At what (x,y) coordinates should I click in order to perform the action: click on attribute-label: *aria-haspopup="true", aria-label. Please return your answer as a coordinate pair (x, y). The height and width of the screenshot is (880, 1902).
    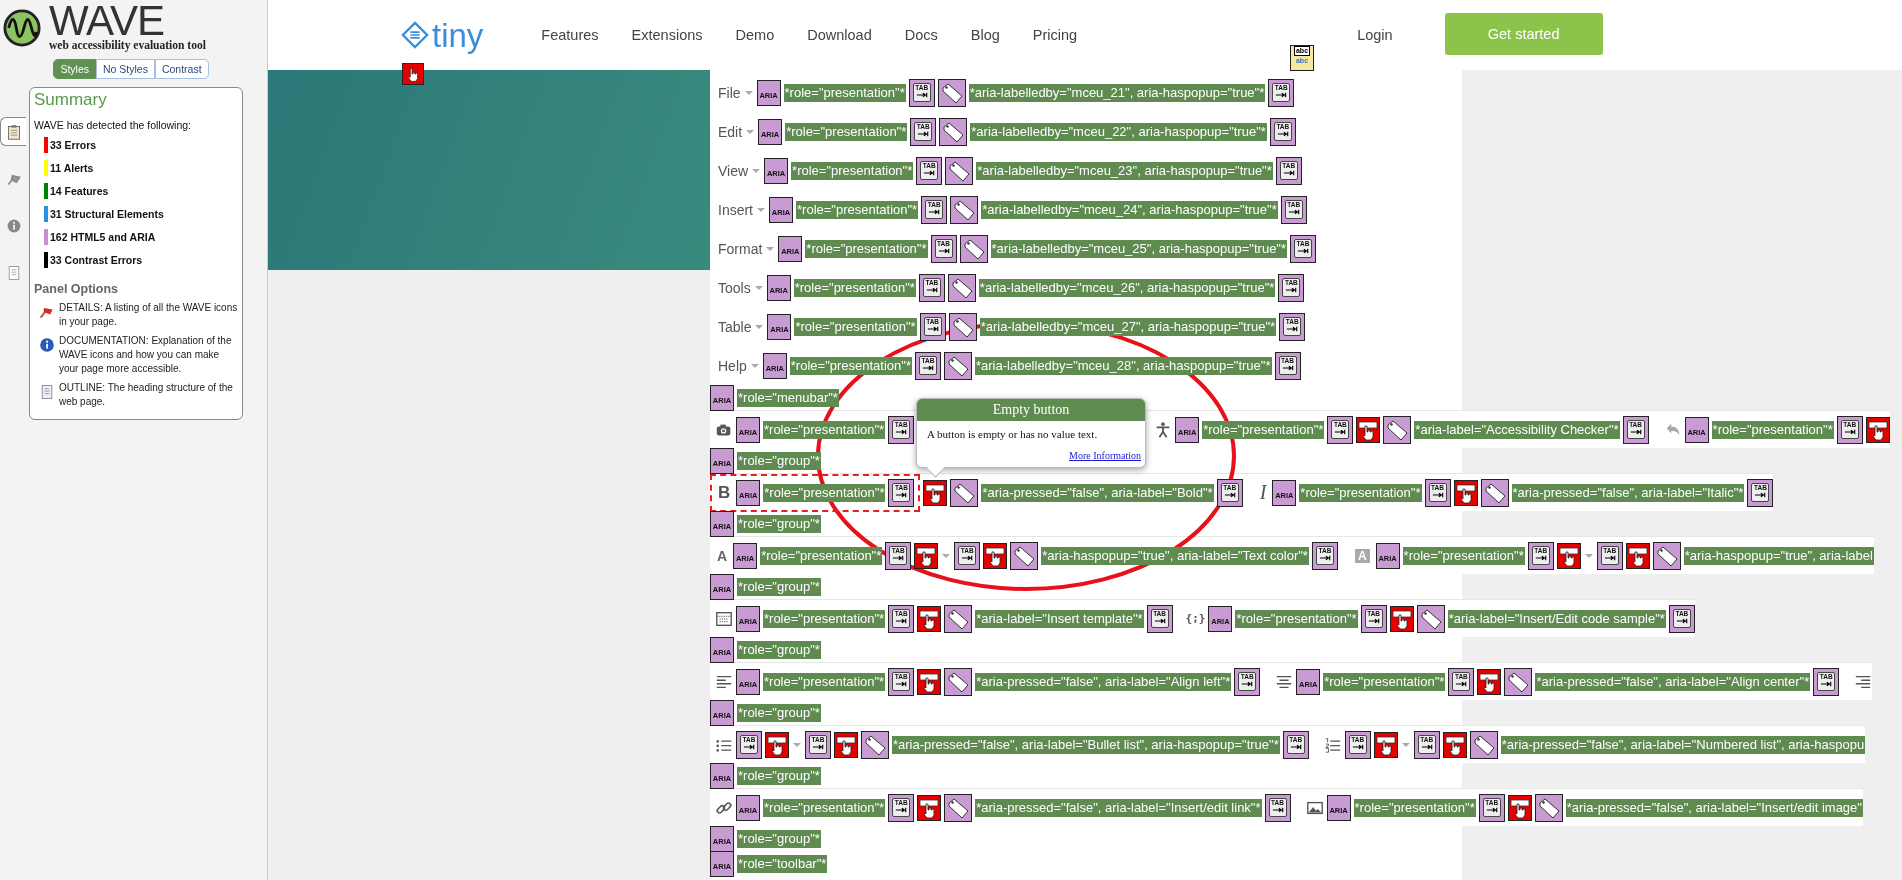
    Looking at the image, I should click on (1778, 555).